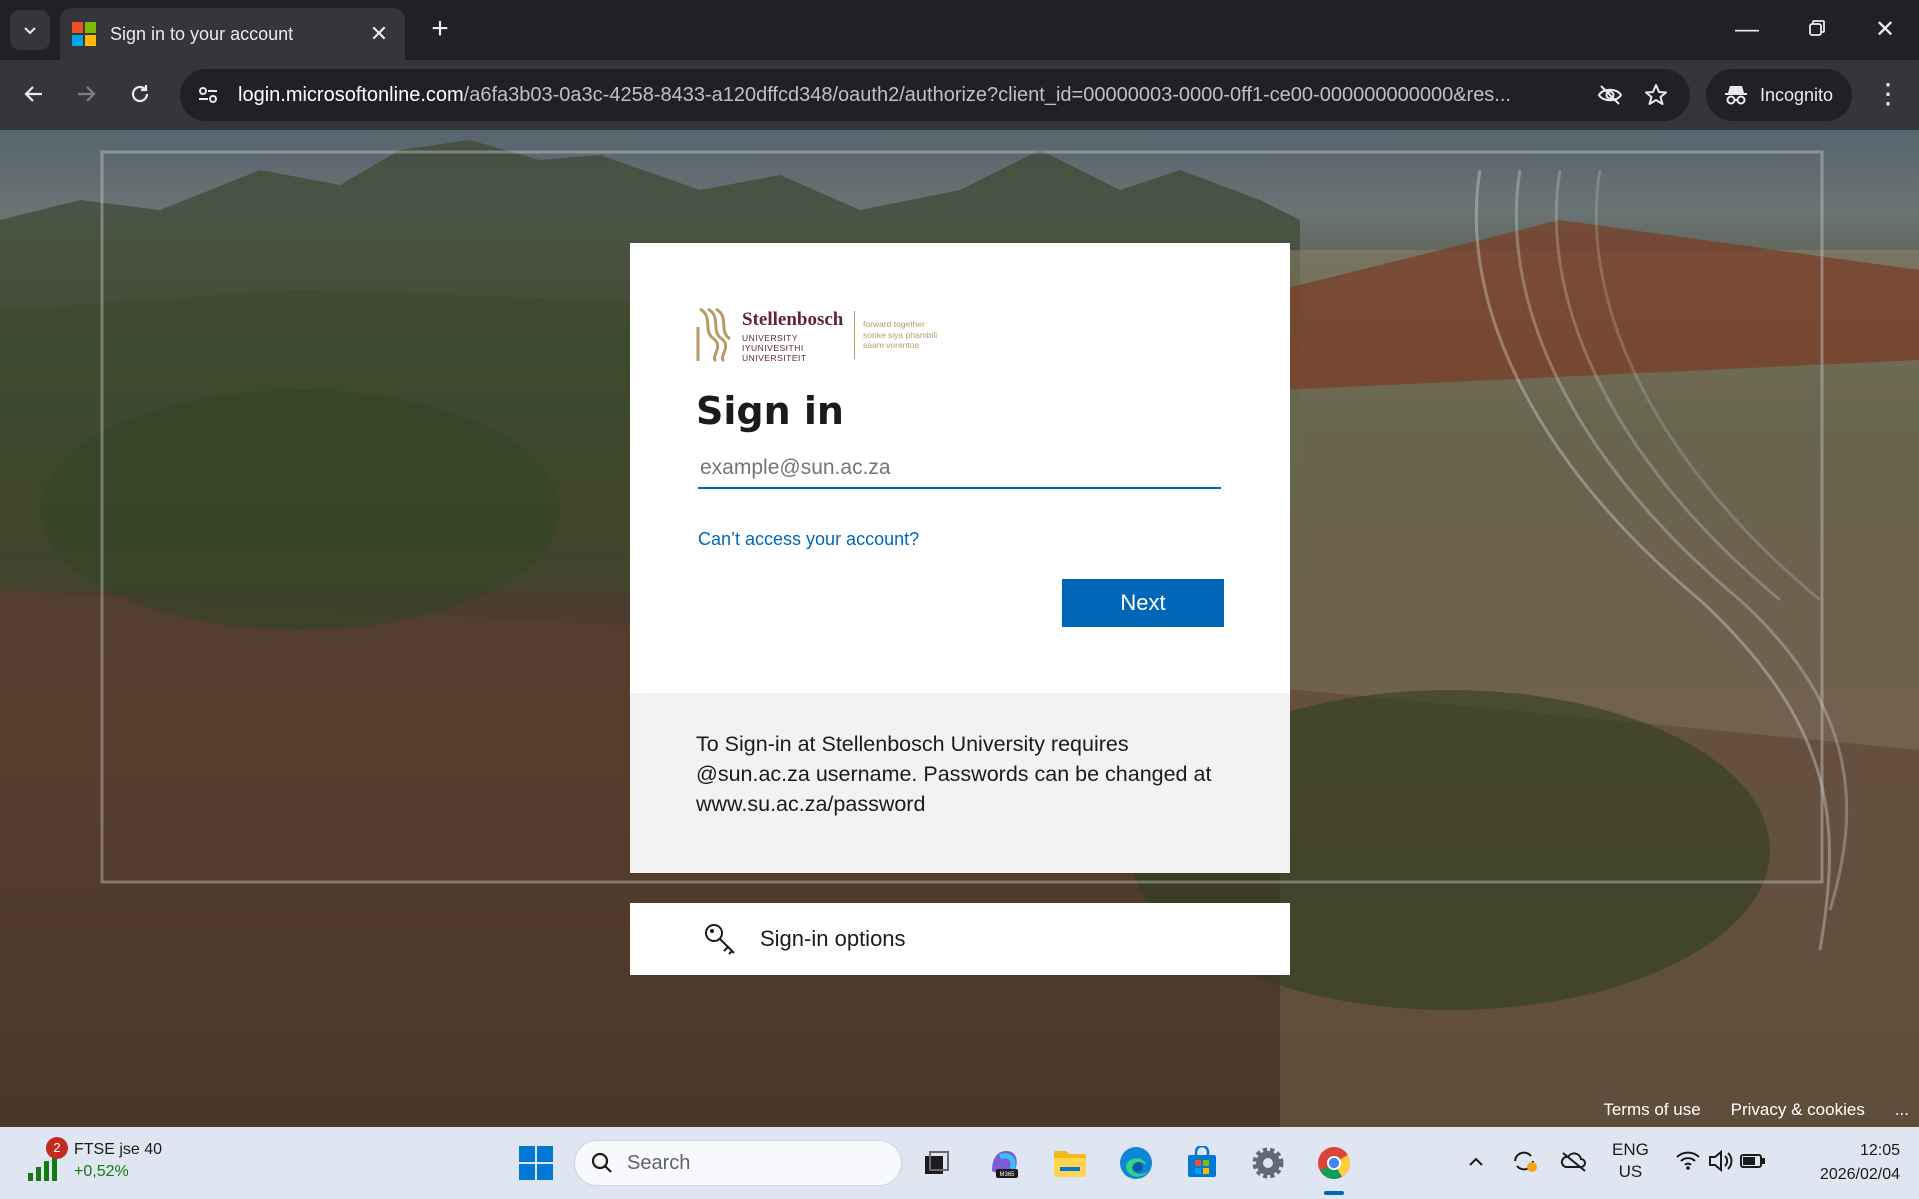  I want to click on reload-button, so click(140, 94).